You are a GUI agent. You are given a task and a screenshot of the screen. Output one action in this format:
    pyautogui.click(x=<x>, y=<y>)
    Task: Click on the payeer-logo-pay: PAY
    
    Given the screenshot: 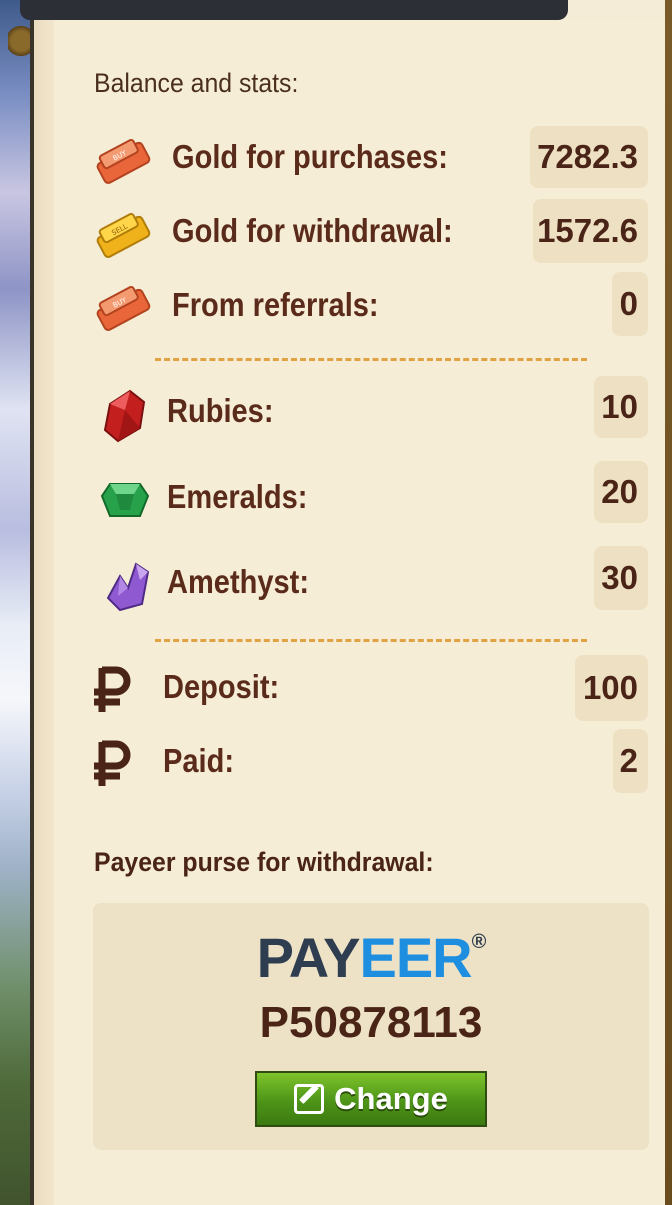 What is the action you would take?
    pyautogui.click(x=308, y=957)
    